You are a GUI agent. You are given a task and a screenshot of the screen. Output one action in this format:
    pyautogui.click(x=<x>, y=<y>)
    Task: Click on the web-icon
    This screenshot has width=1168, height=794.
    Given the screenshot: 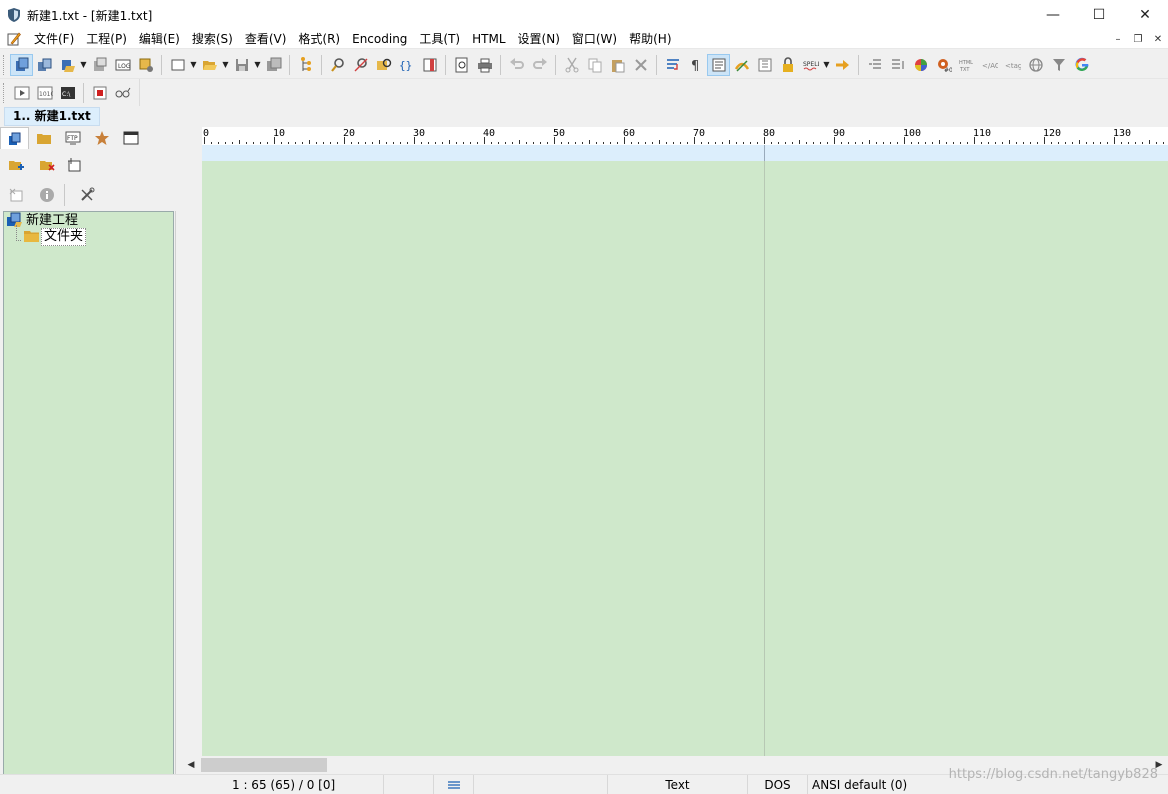 What is the action you would take?
    pyautogui.click(x=1035, y=65)
    